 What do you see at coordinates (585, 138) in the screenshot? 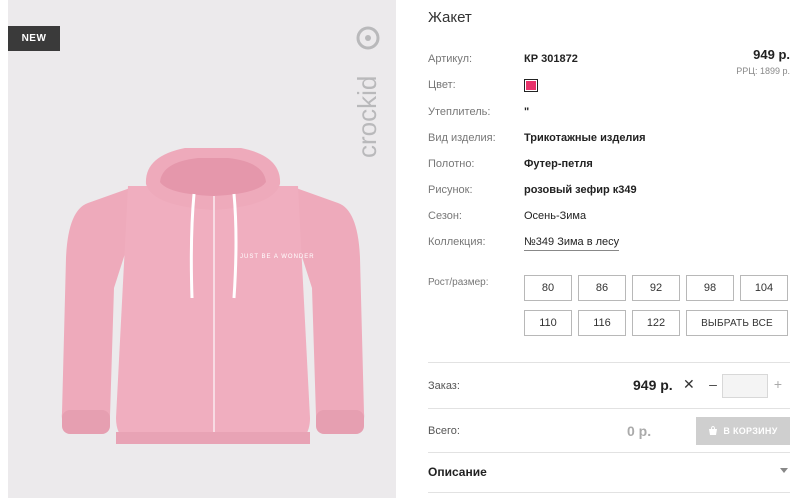
I see `attr-value-product-type: Трикотажные изделия` at bounding box center [585, 138].